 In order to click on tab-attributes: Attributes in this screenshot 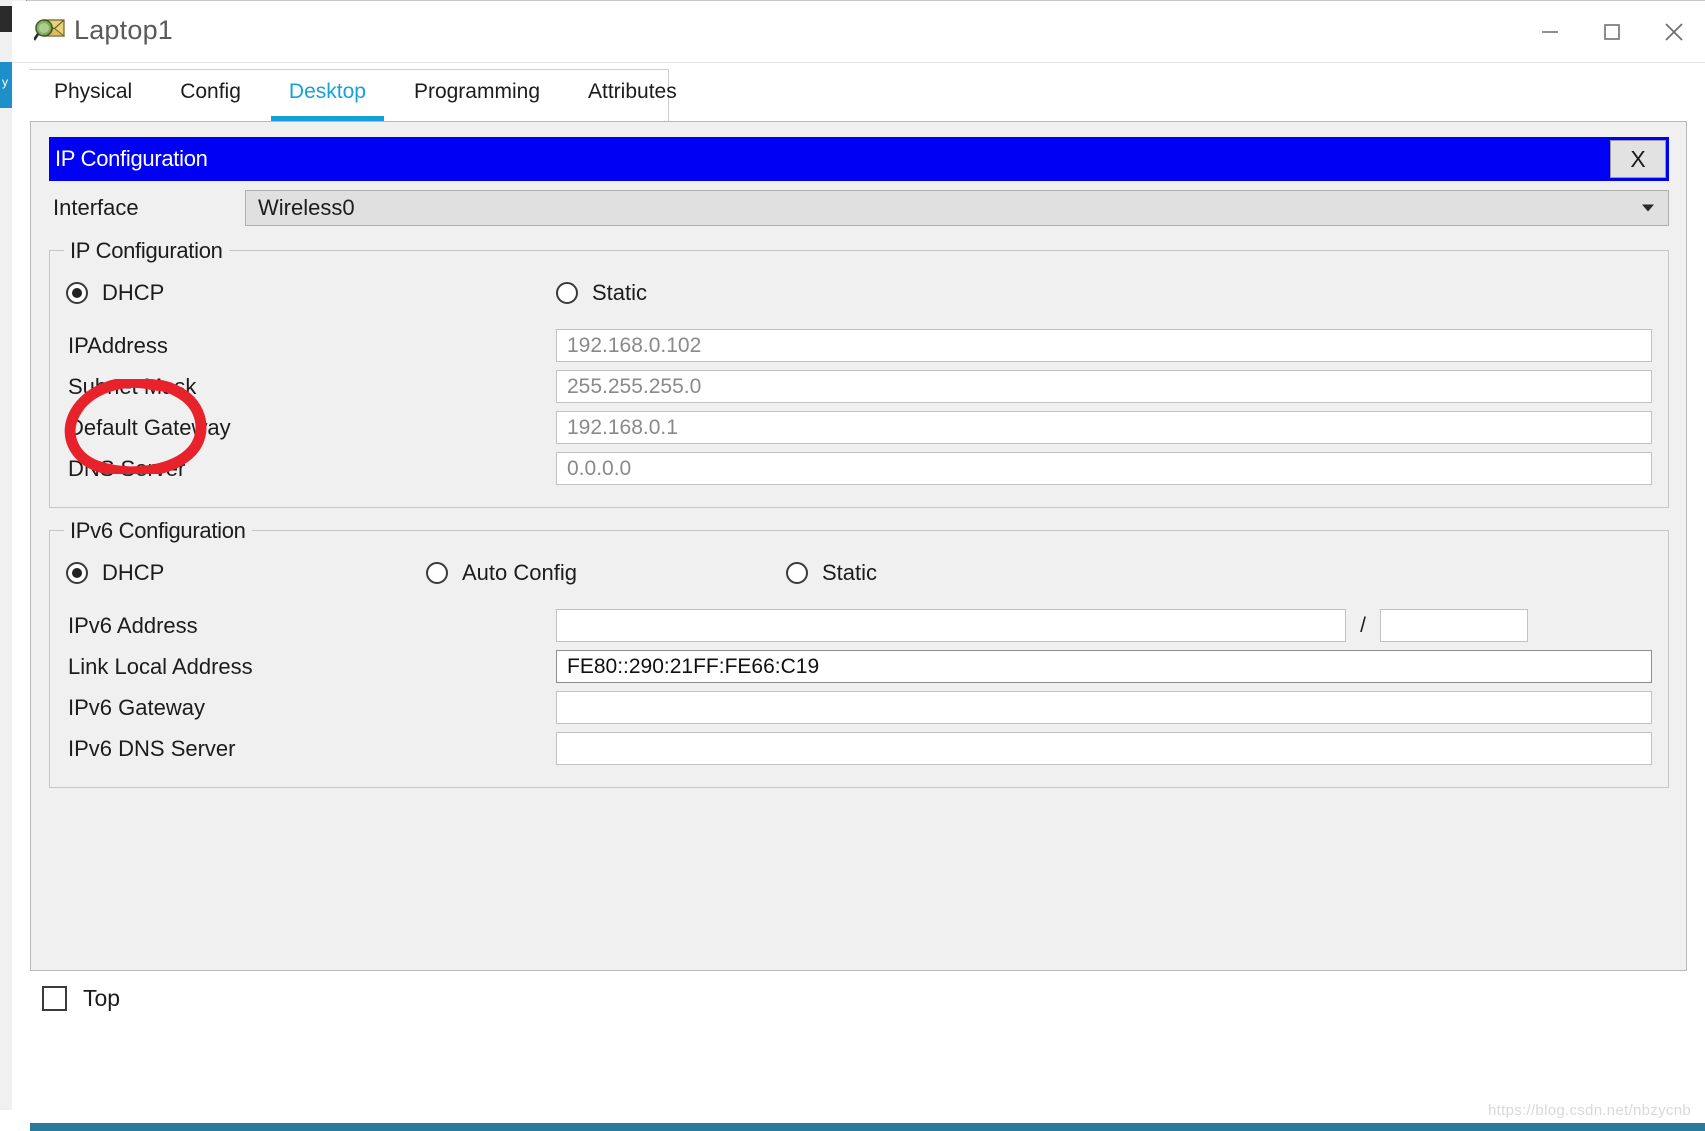, I will do `click(632, 92)`.